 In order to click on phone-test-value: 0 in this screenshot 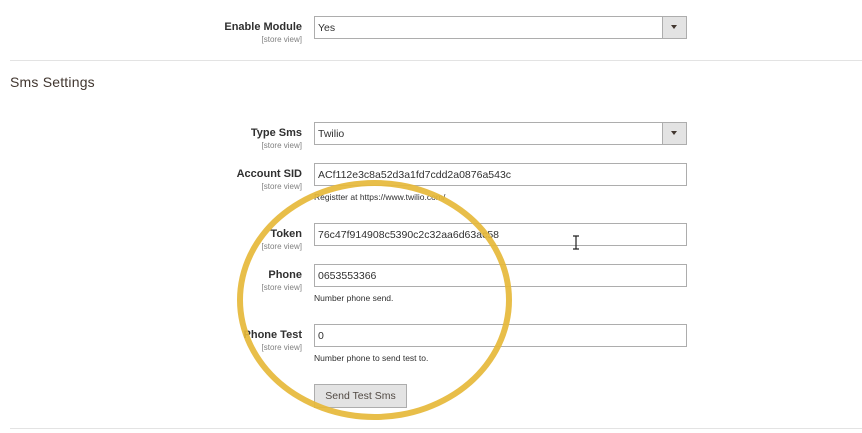, I will do `click(321, 336)`.